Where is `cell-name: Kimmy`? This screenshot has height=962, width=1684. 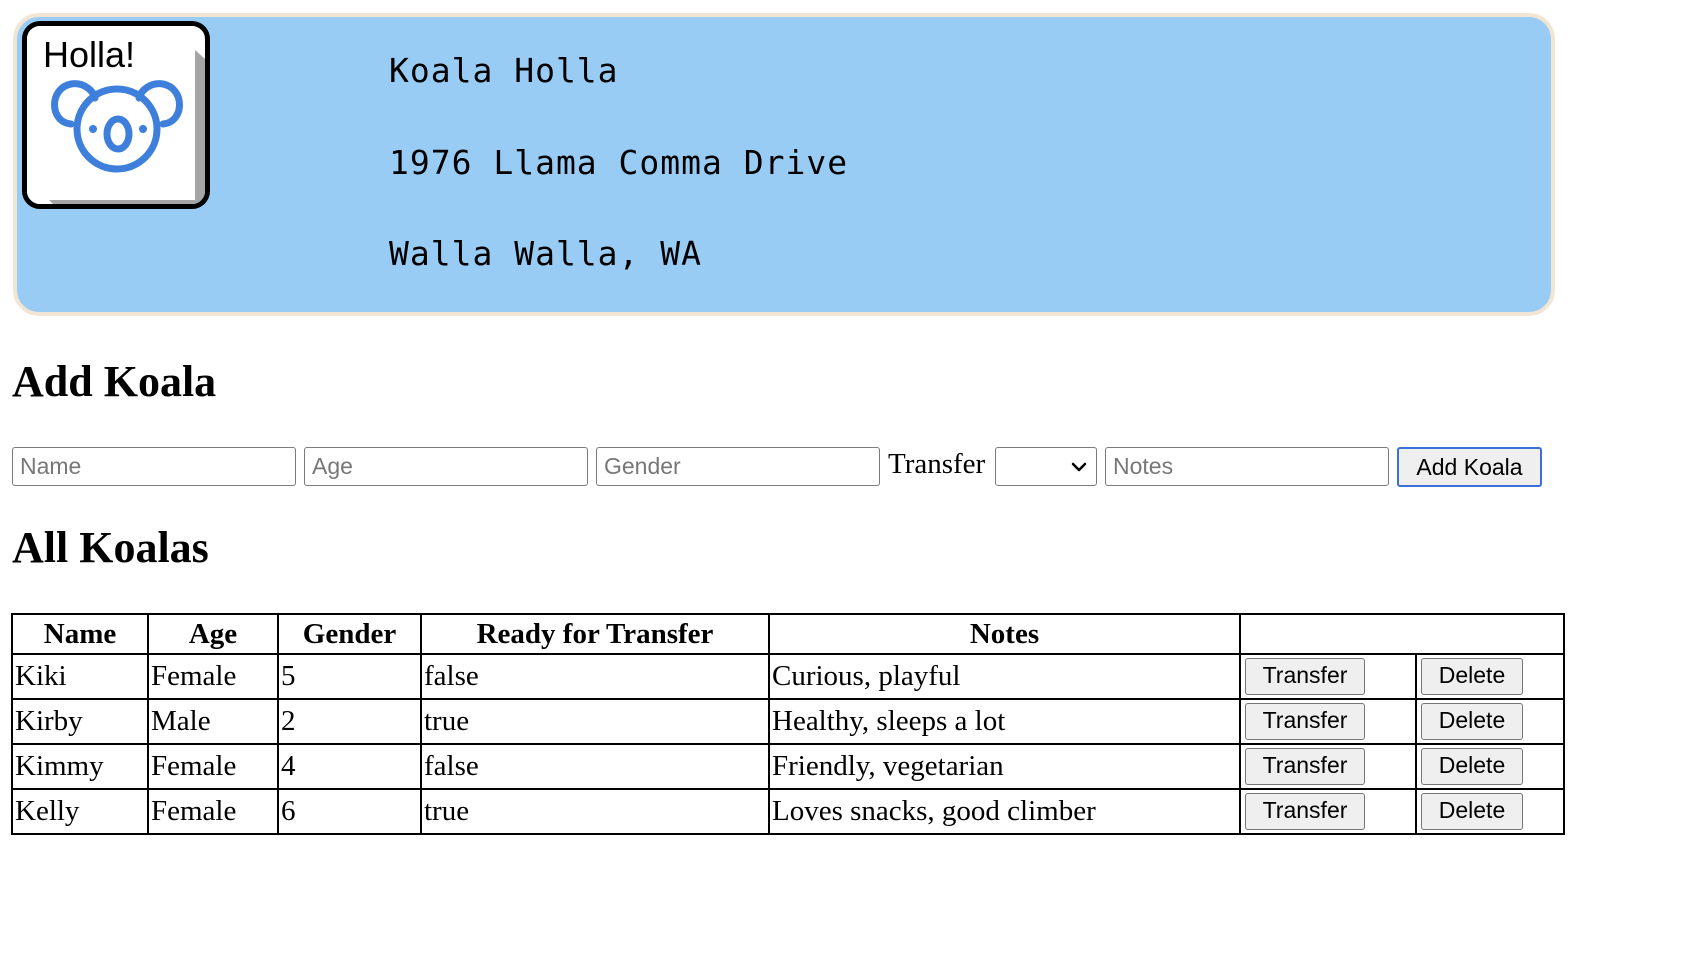
cell-name: Kimmy is located at coordinates (80, 766).